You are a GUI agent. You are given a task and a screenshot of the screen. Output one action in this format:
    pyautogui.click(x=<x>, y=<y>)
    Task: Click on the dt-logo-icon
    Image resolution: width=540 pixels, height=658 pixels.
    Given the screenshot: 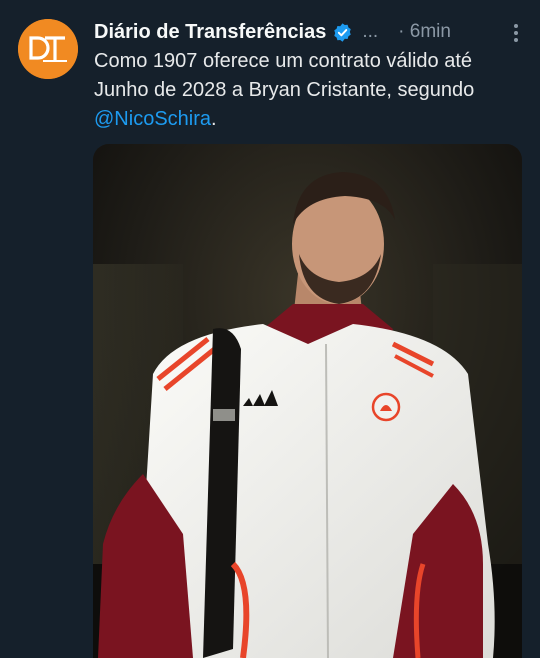 What is the action you would take?
    pyautogui.click(x=48, y=49)
    